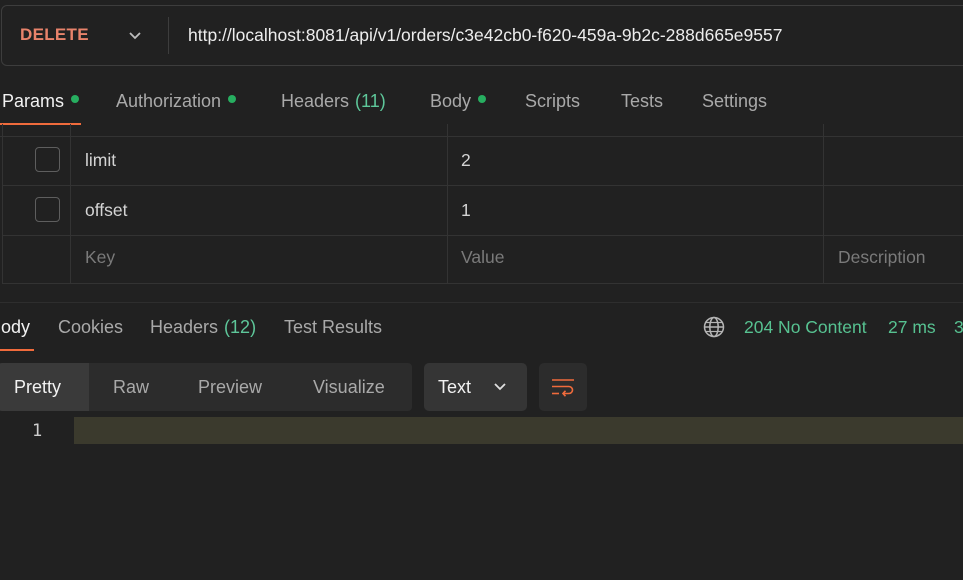 The width and height of the screenshot is (963, 580). Describe the element at coordinates (882, 257) in the screenshot. I see `description-placeholder: Description` at that location.